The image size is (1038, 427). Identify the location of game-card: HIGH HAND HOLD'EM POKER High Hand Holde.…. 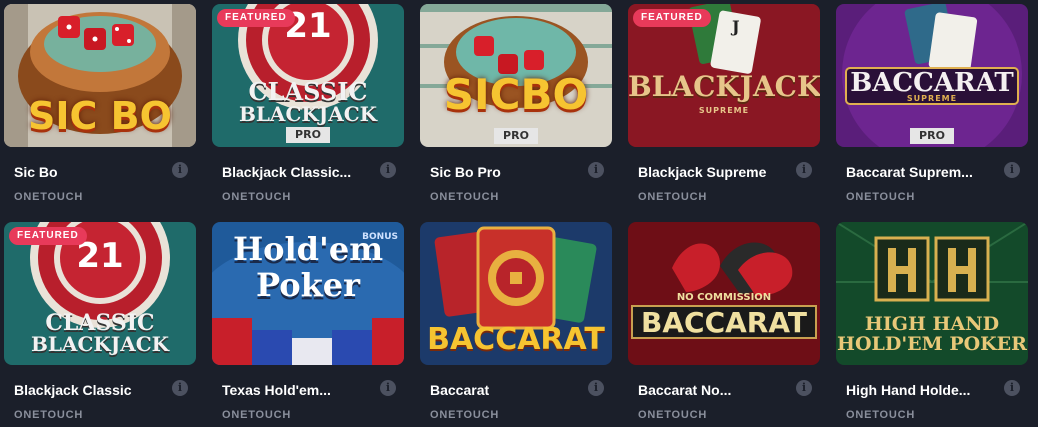
(932, 321).